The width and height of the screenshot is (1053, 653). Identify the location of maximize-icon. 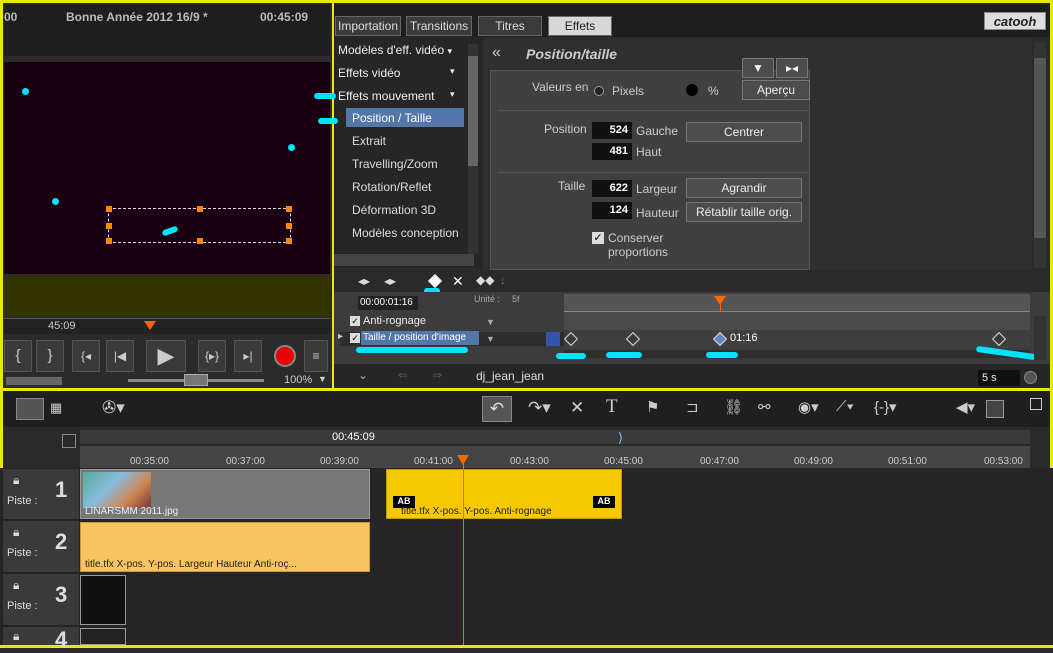
(1036, 404).